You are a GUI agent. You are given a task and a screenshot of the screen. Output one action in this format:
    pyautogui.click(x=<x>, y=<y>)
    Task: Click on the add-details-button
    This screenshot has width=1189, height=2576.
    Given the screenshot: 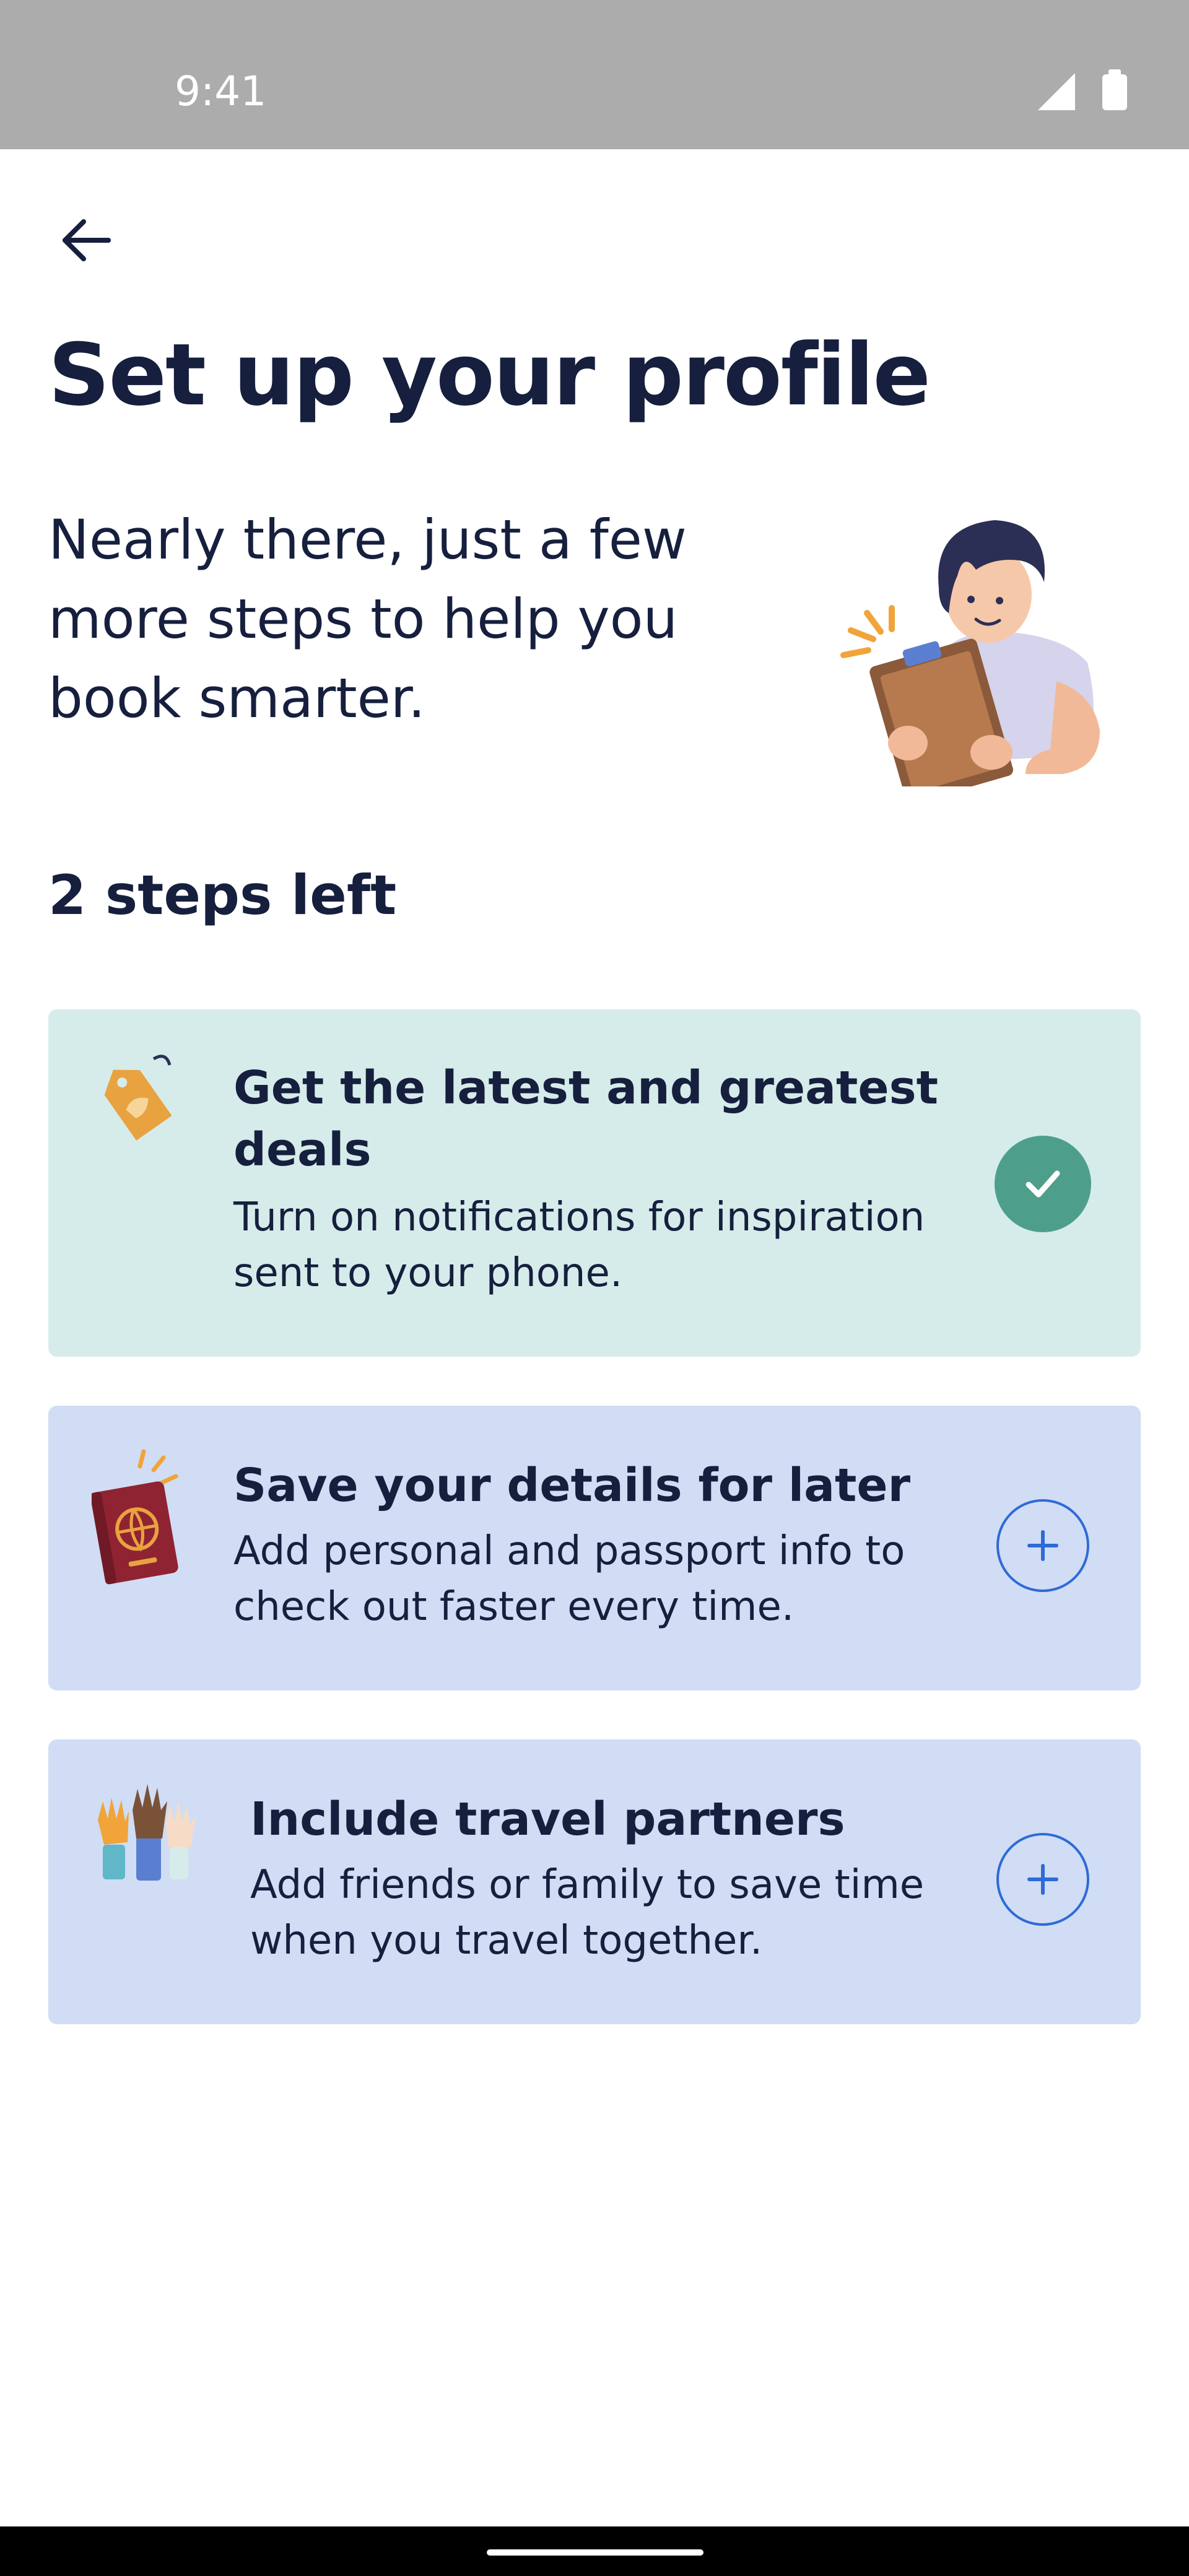 What is the action you would take?
    pyautogui.click(x=1042, y=1545)
    